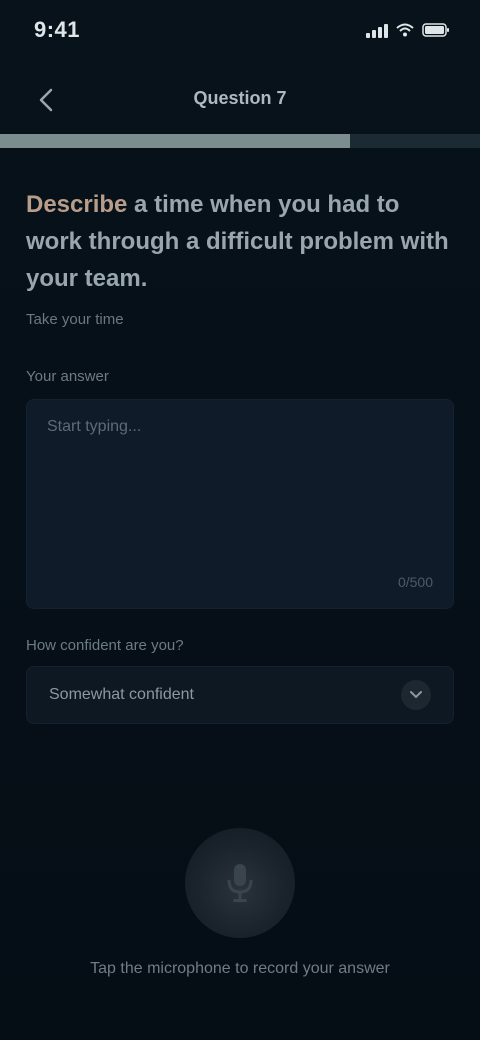  What do you see at coordinates (77, 204) in the screenshot?
I see `question-highlight: Describe` at bounding box center [77, 204].